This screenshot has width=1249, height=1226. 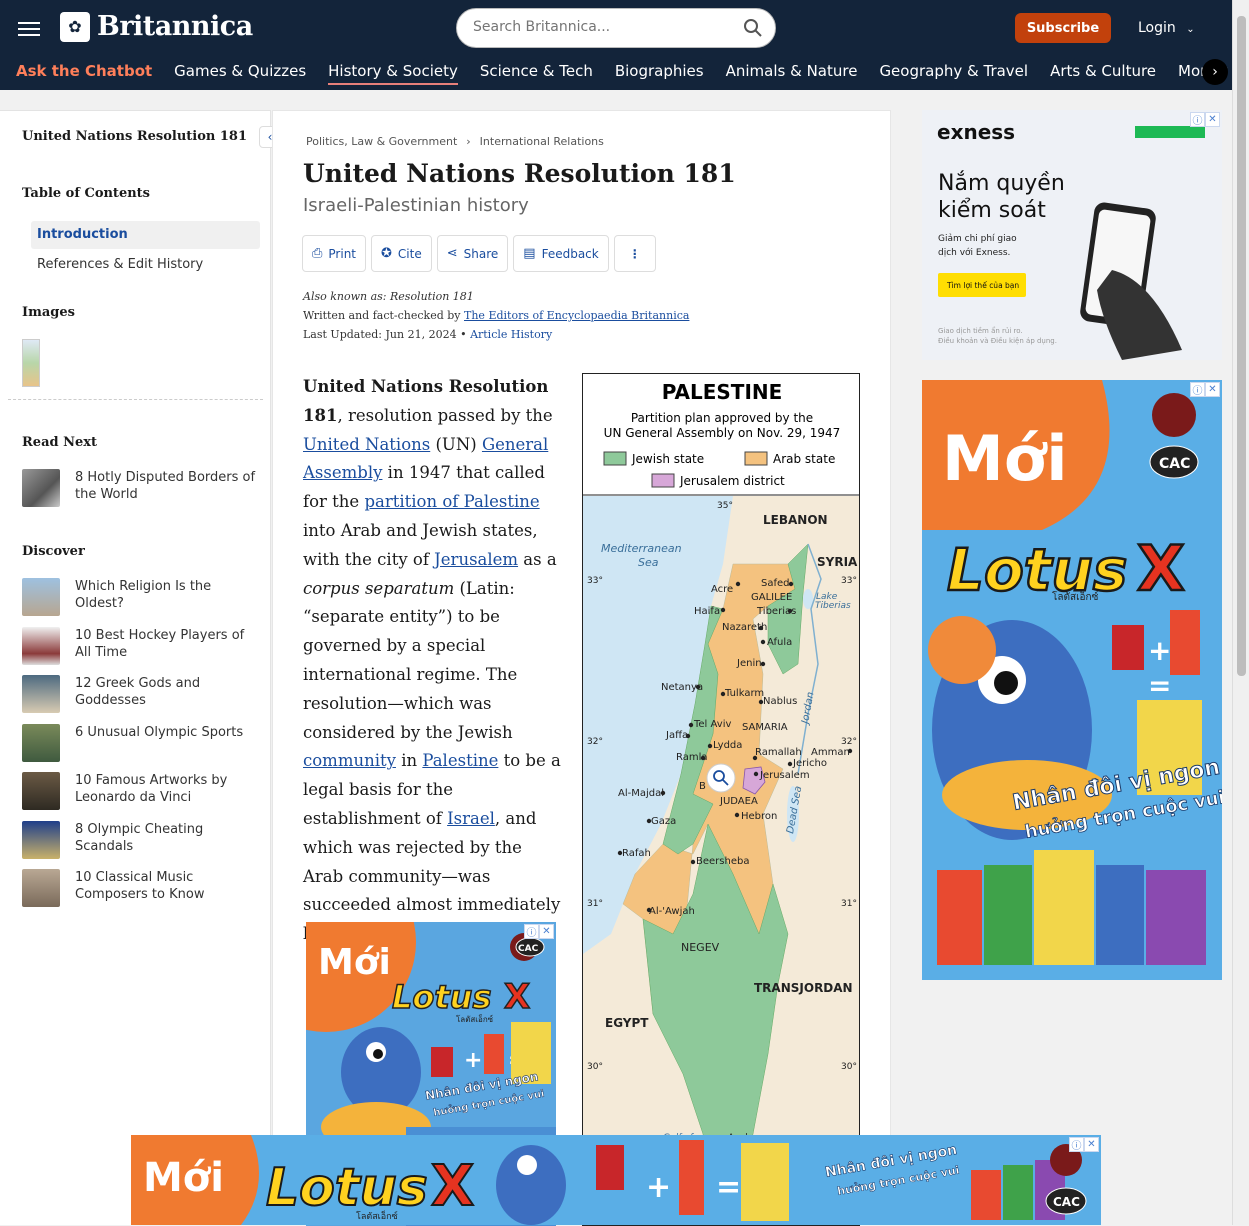 I want to click on link-jerusalem: Jerusalem, so click(x=476, y=559).